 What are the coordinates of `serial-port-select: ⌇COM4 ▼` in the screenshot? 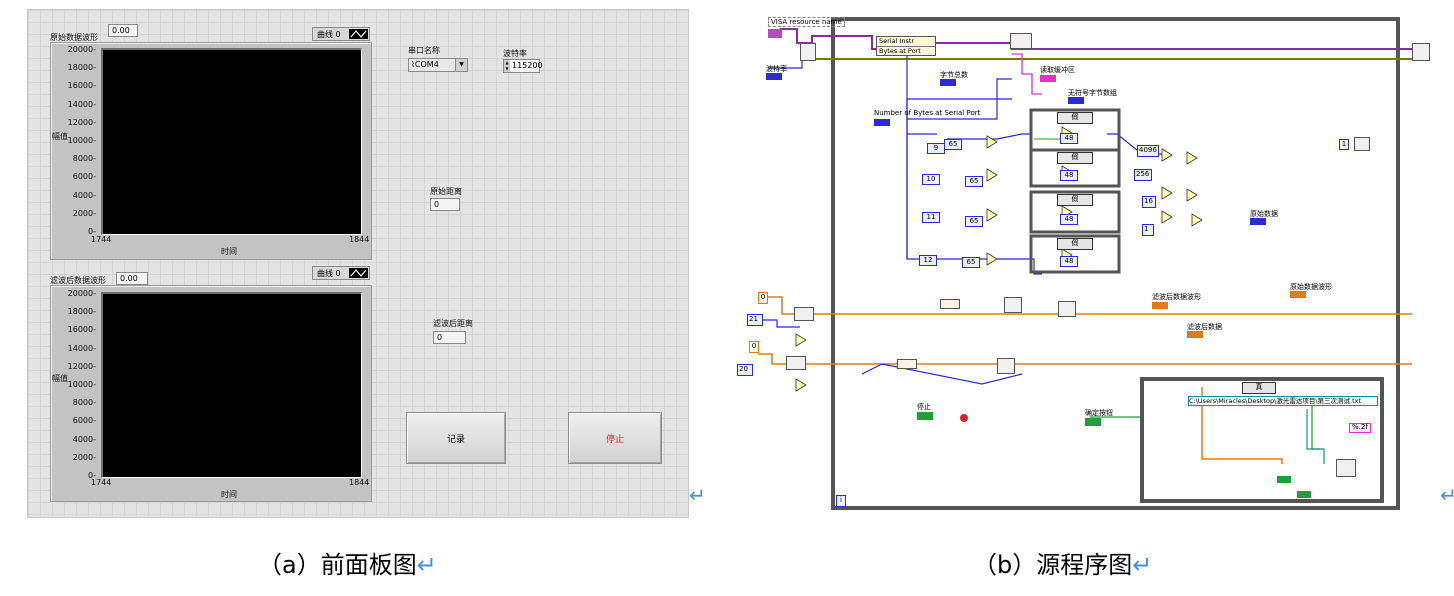 It's located at (438, 65).